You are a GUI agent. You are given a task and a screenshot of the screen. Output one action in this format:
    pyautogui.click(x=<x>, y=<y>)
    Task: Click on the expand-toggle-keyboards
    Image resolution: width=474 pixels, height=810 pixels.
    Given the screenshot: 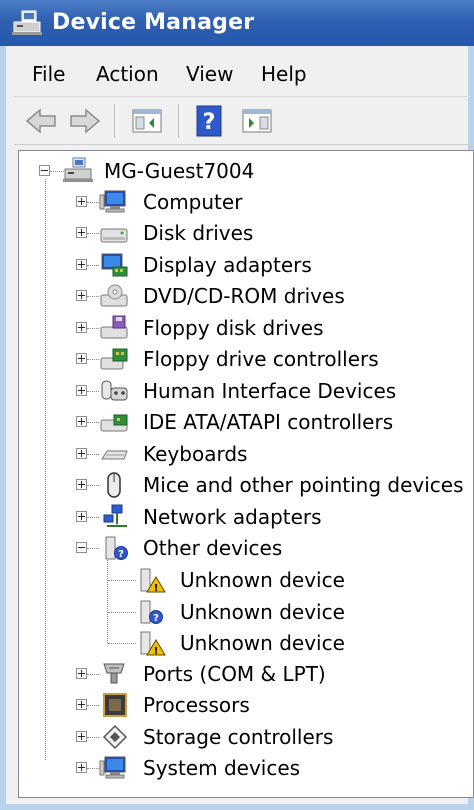 What is the action you would take?
    pyautogui.click(x=81, y=453)
    